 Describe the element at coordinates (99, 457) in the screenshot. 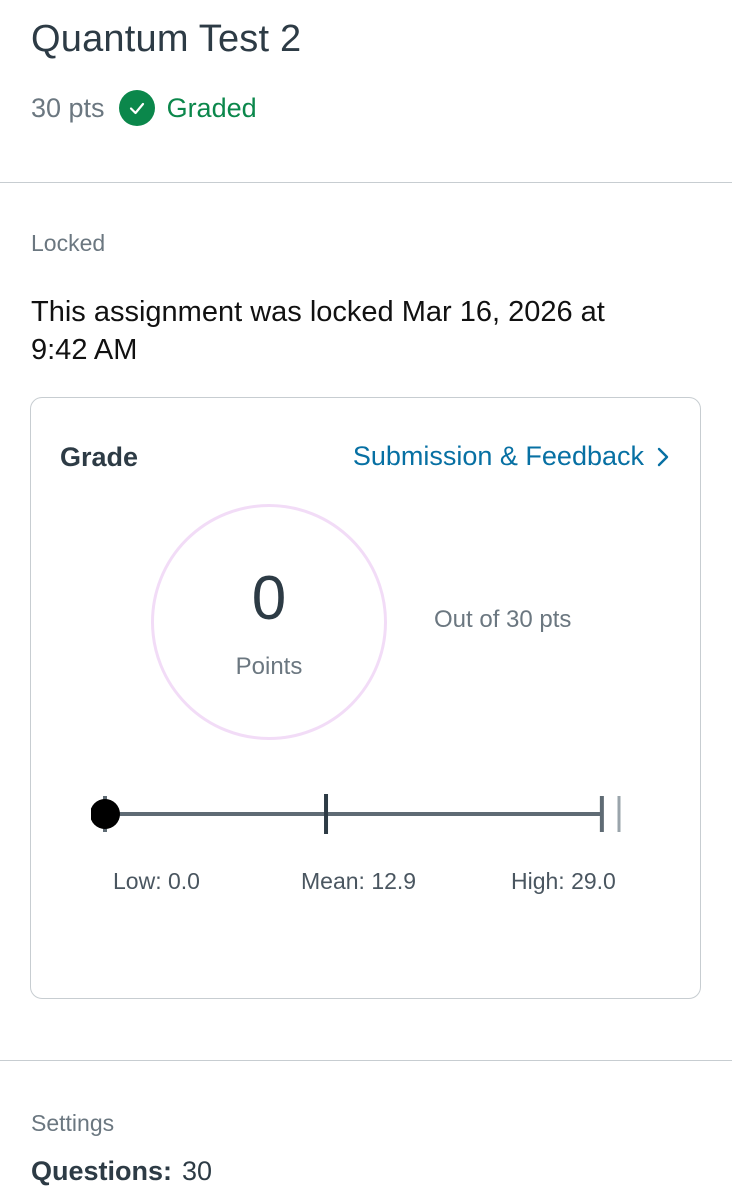

I see `grade-heading: Grade` at that location.